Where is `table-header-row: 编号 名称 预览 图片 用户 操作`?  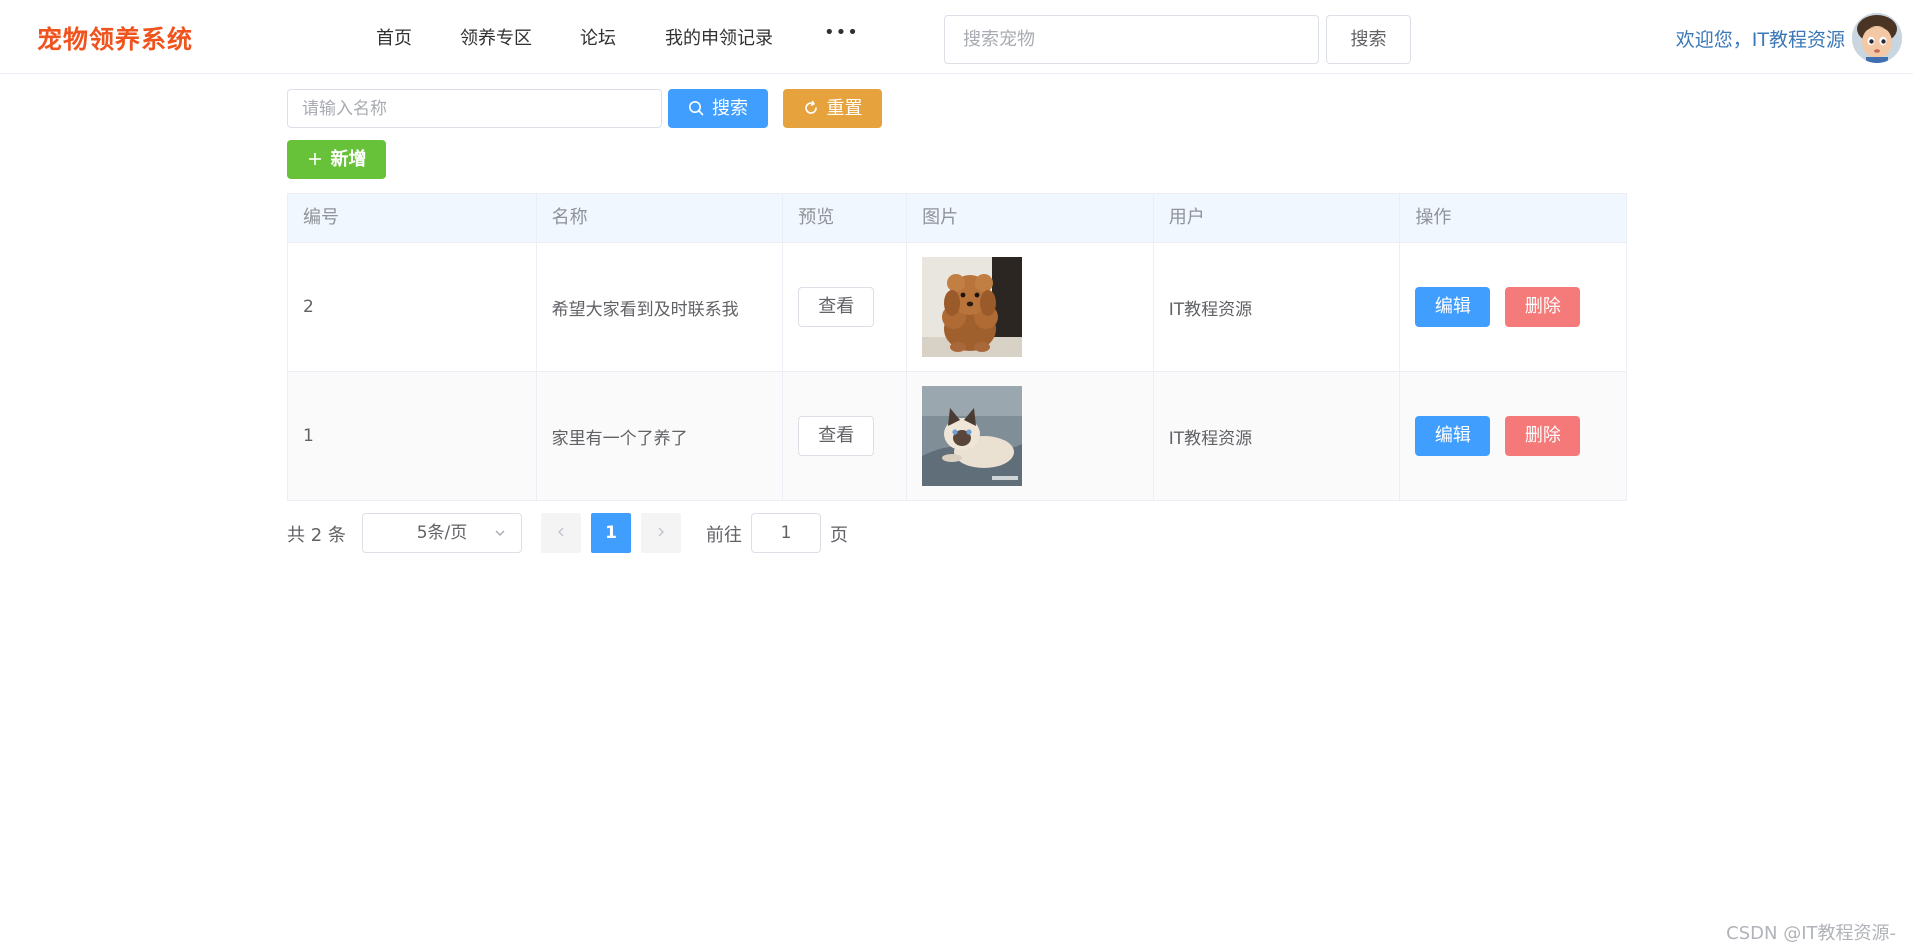 table-header-row: 编号 名称 预览 图片 用户 操作 is located at coordinates (957, 218).